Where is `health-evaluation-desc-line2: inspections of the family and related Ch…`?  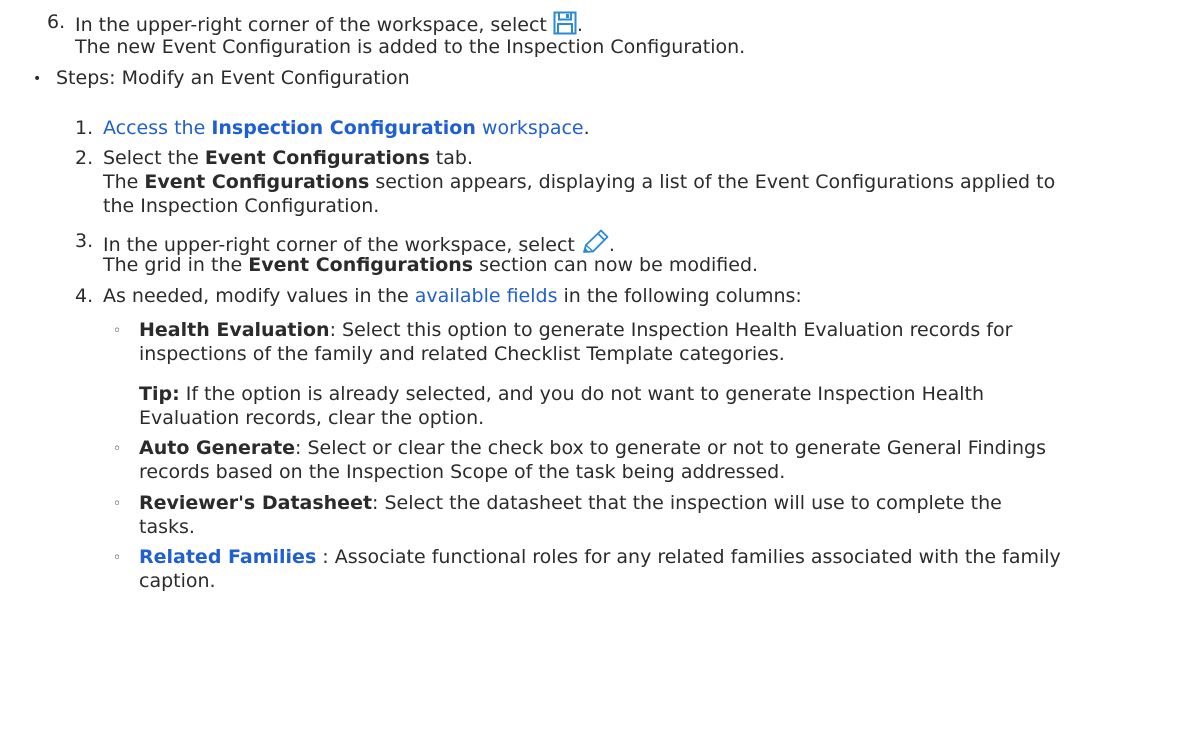 health-evaluation-desc-line2: inspections of the family and related Ch… is located at coordinates (462, 354).